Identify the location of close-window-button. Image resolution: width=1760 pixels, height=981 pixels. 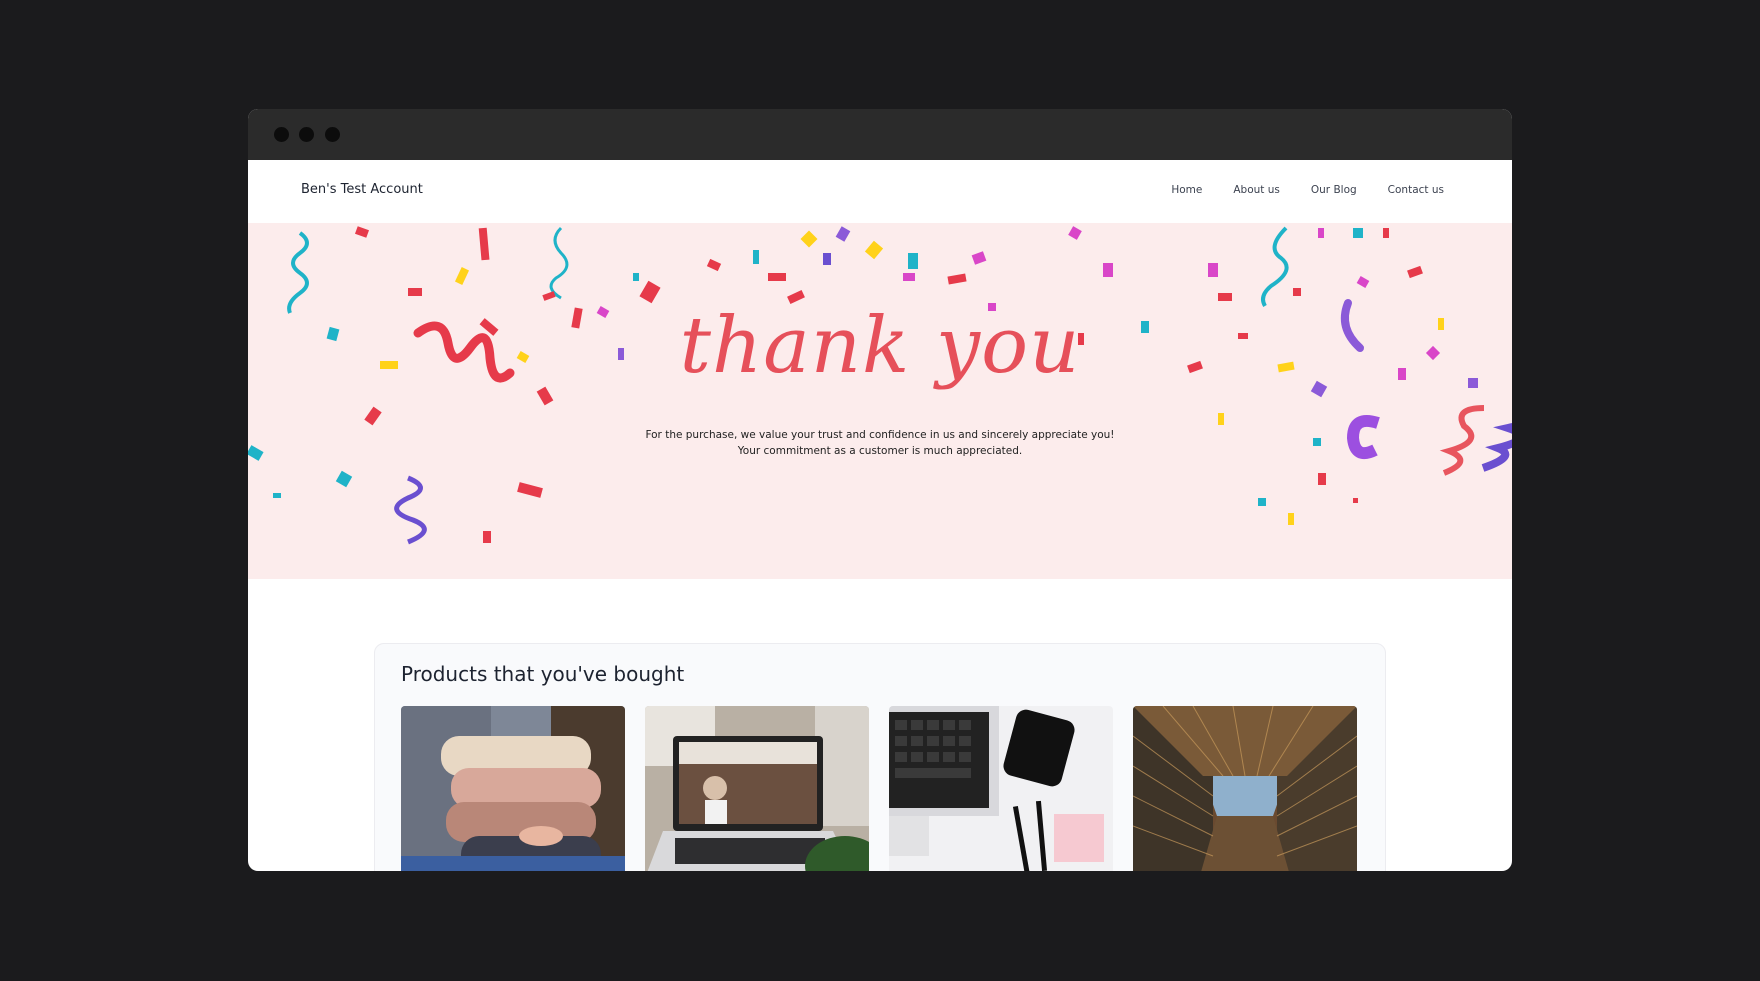
(281, 134).